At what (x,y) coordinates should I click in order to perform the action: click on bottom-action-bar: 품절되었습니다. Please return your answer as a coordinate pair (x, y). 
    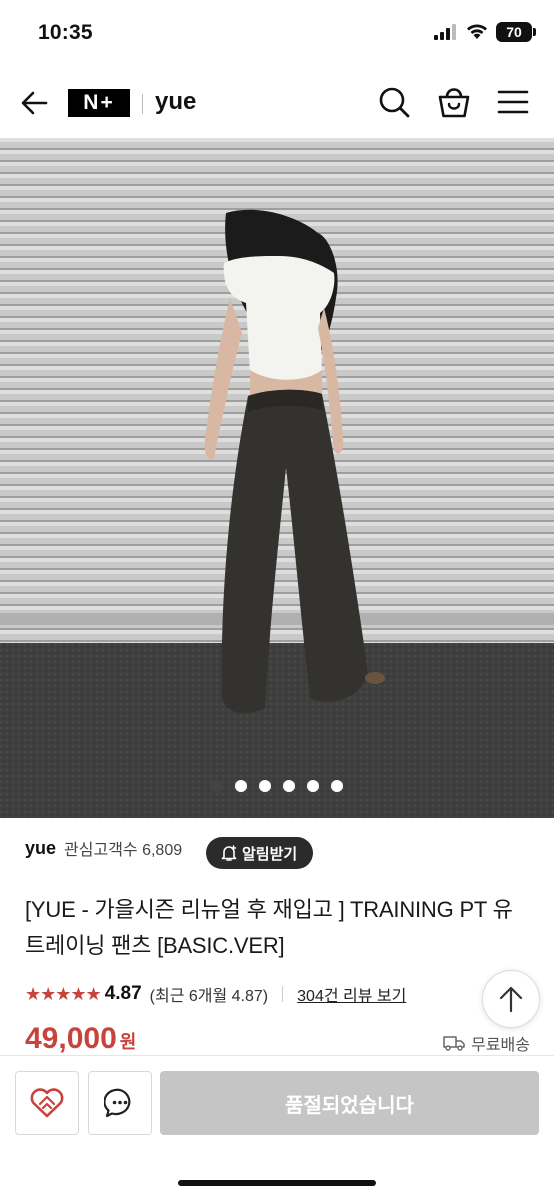
    Looking at the image, I should click on (277, 1127).